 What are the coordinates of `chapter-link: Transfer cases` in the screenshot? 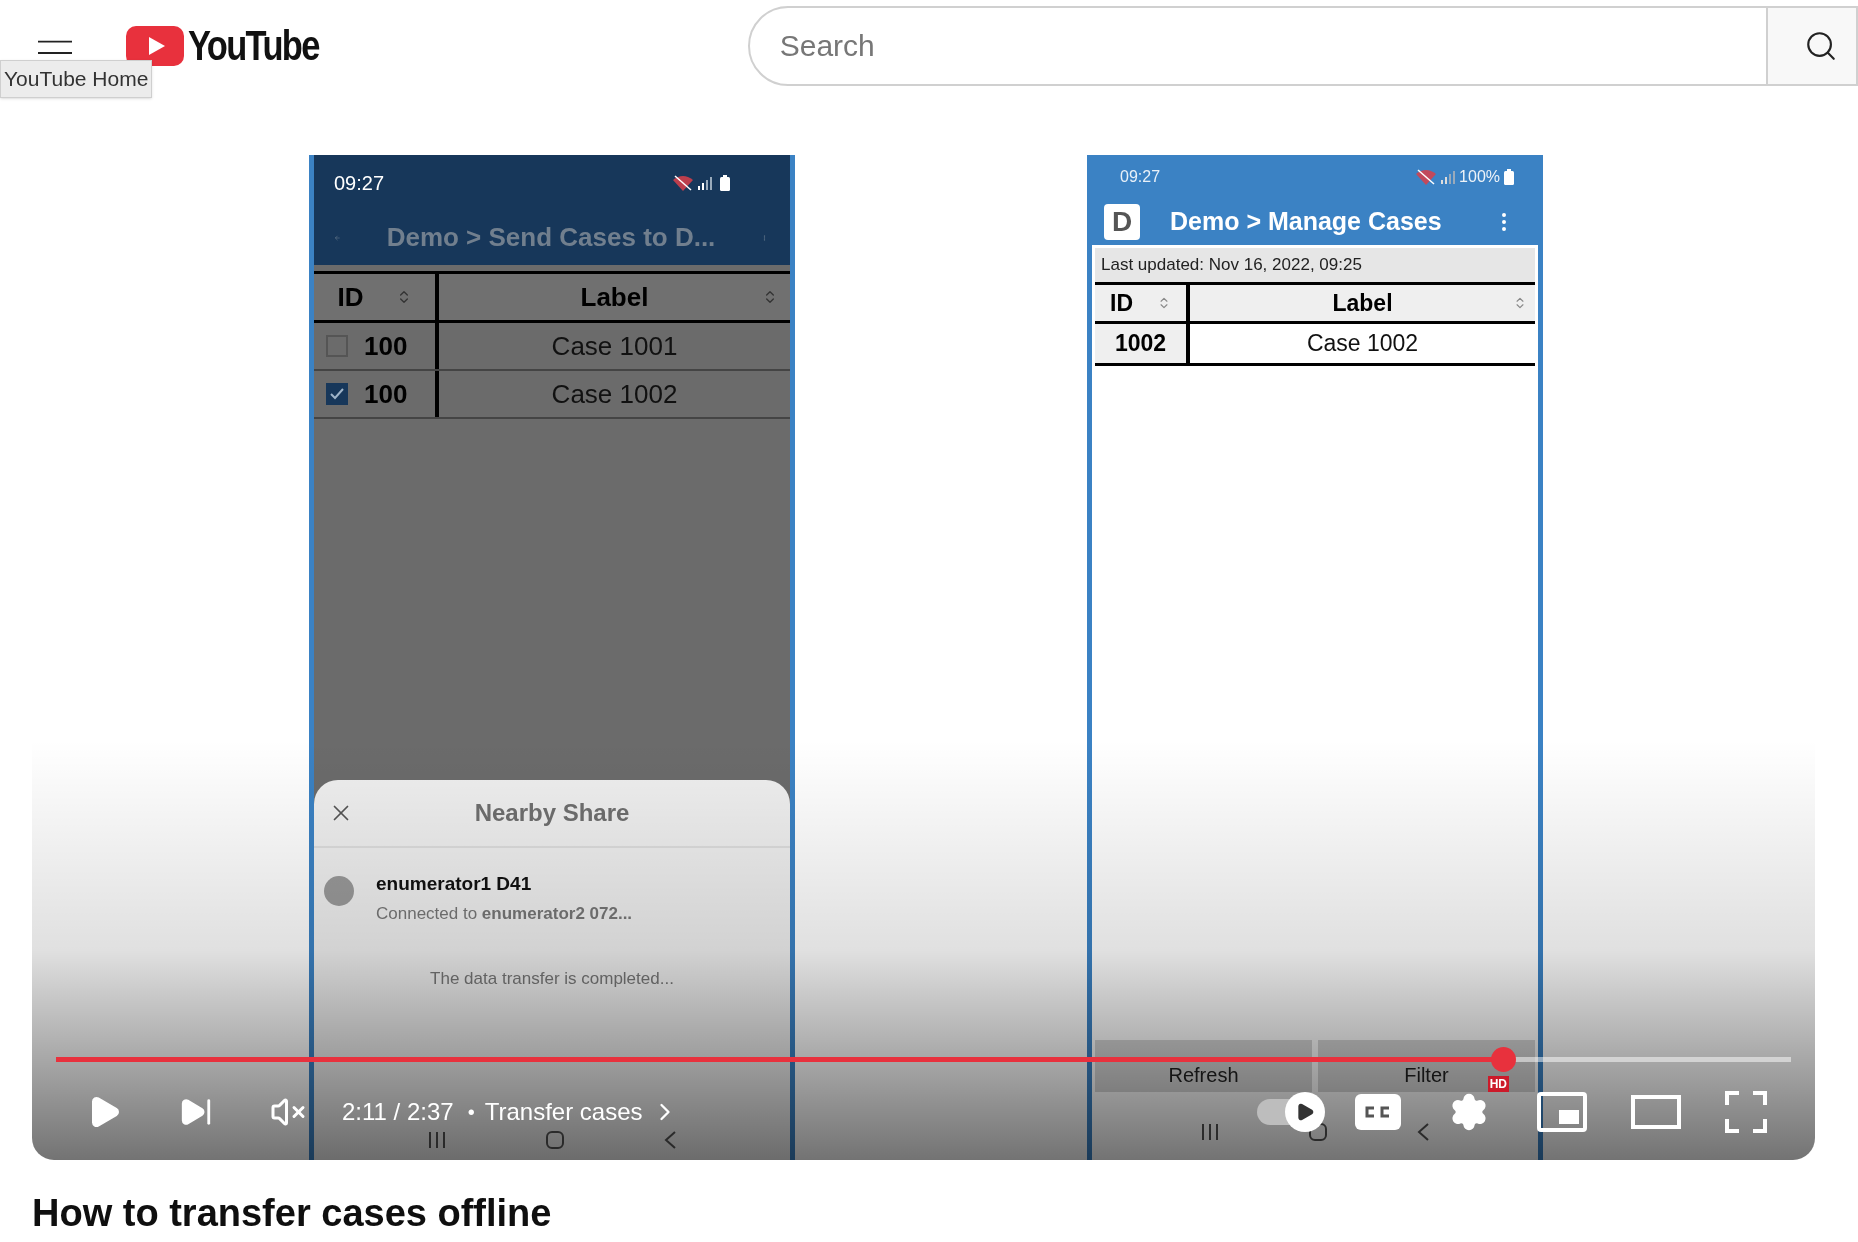 It's located at (581, 1112).